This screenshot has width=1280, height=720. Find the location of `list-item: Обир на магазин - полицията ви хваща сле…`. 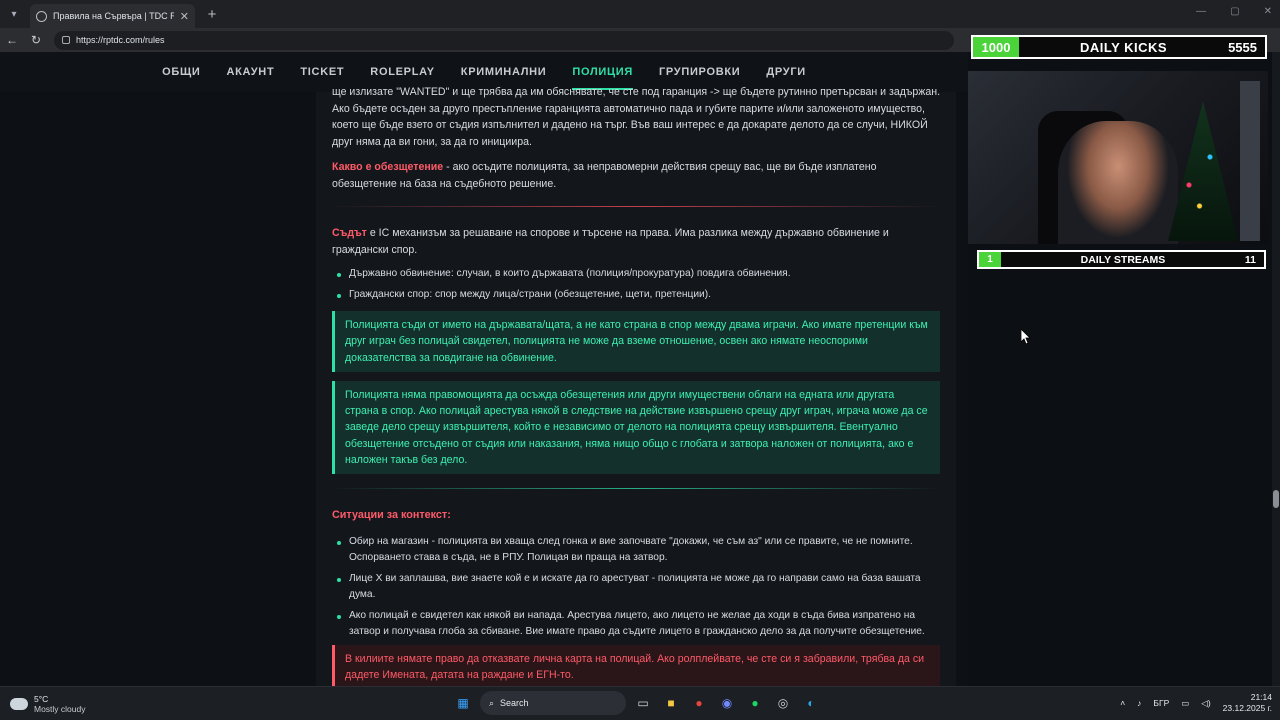

list-item: Обир на магазин - полицията ви хваща сле… is located at coordinates (636, 550).